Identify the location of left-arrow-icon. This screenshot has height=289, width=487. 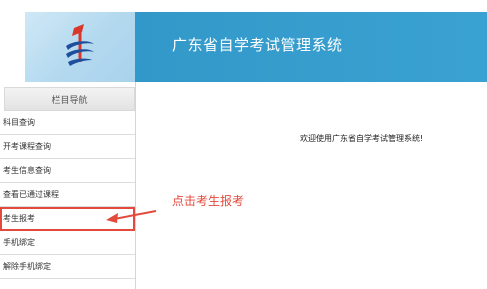
(131, 216).